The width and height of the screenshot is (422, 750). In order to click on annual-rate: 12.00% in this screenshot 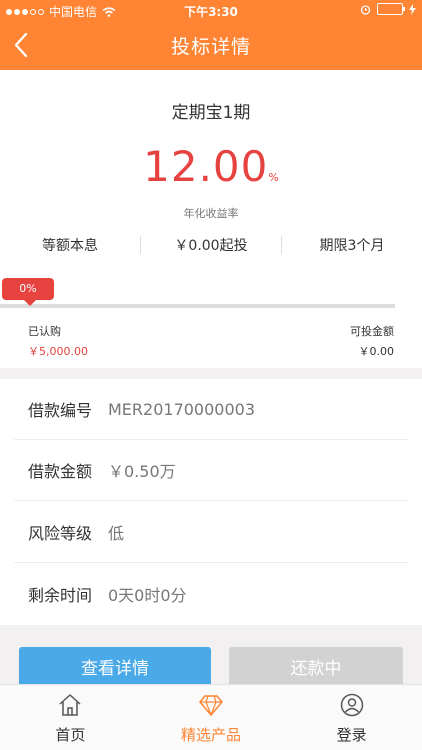, I will do `click(211, 166)`.